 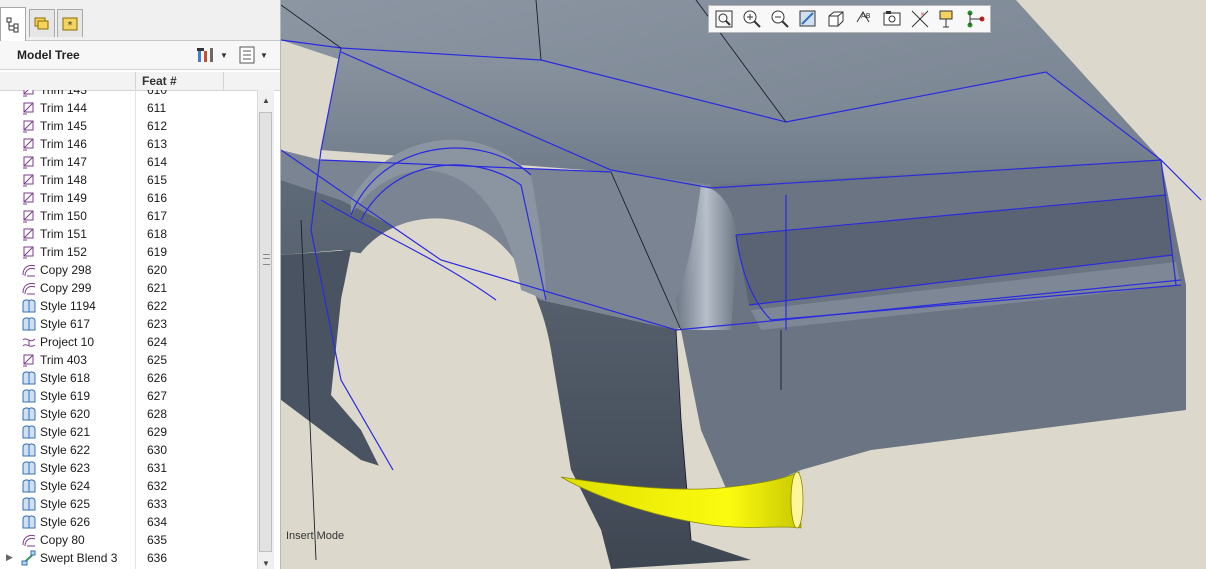 I want to click on tree-row: Trim 146 613, so click(x=128, y=144).